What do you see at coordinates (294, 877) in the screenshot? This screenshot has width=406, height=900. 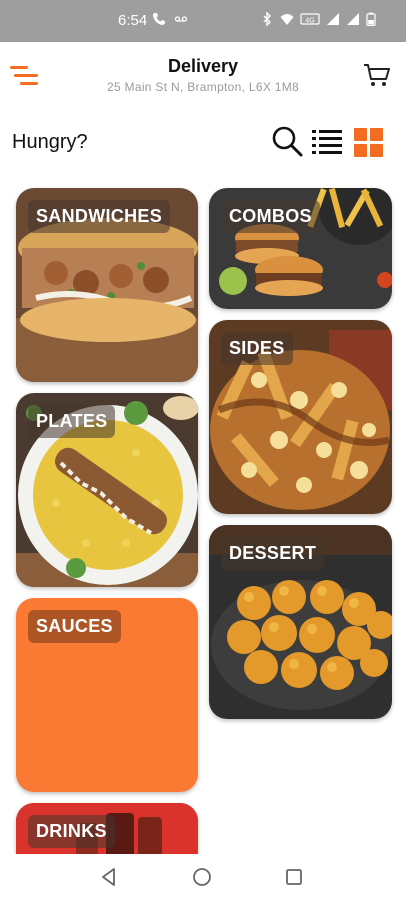 I see `recents-icon` at bounding box center [294, 877].